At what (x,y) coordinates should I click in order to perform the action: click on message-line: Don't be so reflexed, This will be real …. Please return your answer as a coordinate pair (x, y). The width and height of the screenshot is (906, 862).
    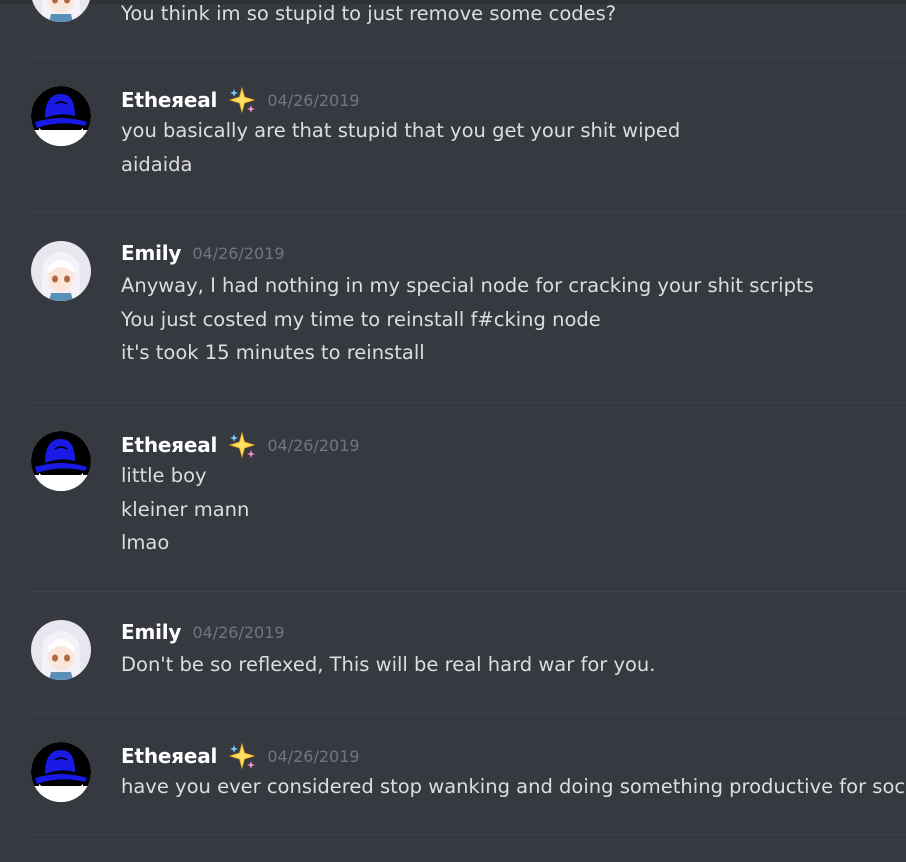
    Looking at the image, I should click on (388, 664).